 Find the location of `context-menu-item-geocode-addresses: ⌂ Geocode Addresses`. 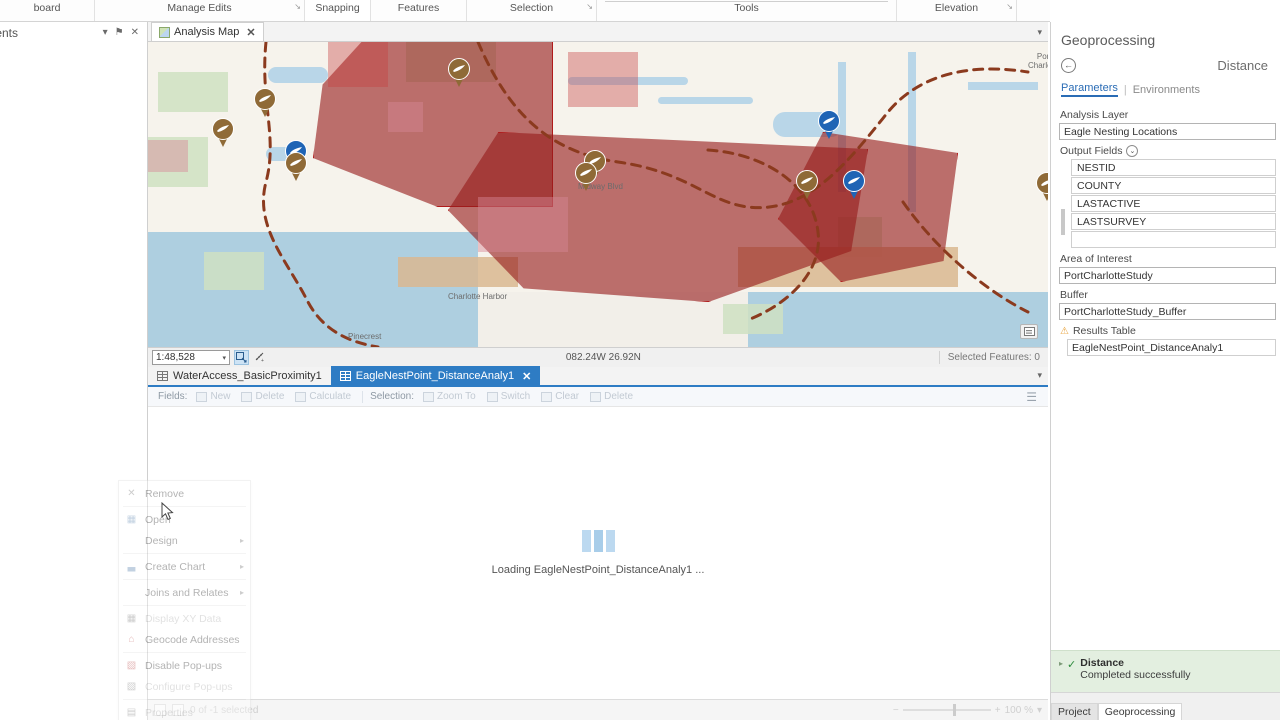

context-menu-item-geocode-addresses: ⌂ Geocode Addresses is located at coordinates (184, 639).